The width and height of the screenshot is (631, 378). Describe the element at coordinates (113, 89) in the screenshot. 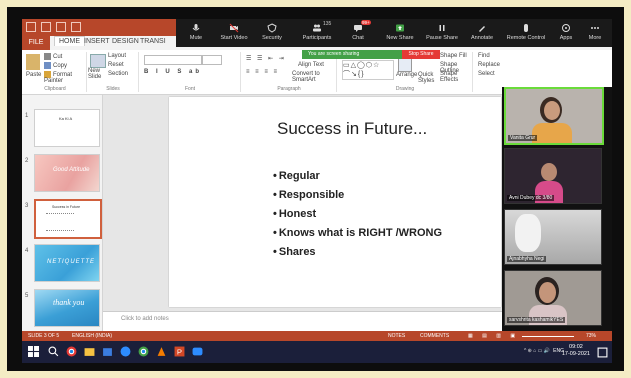

I see `slides-label: Slides` at that location.